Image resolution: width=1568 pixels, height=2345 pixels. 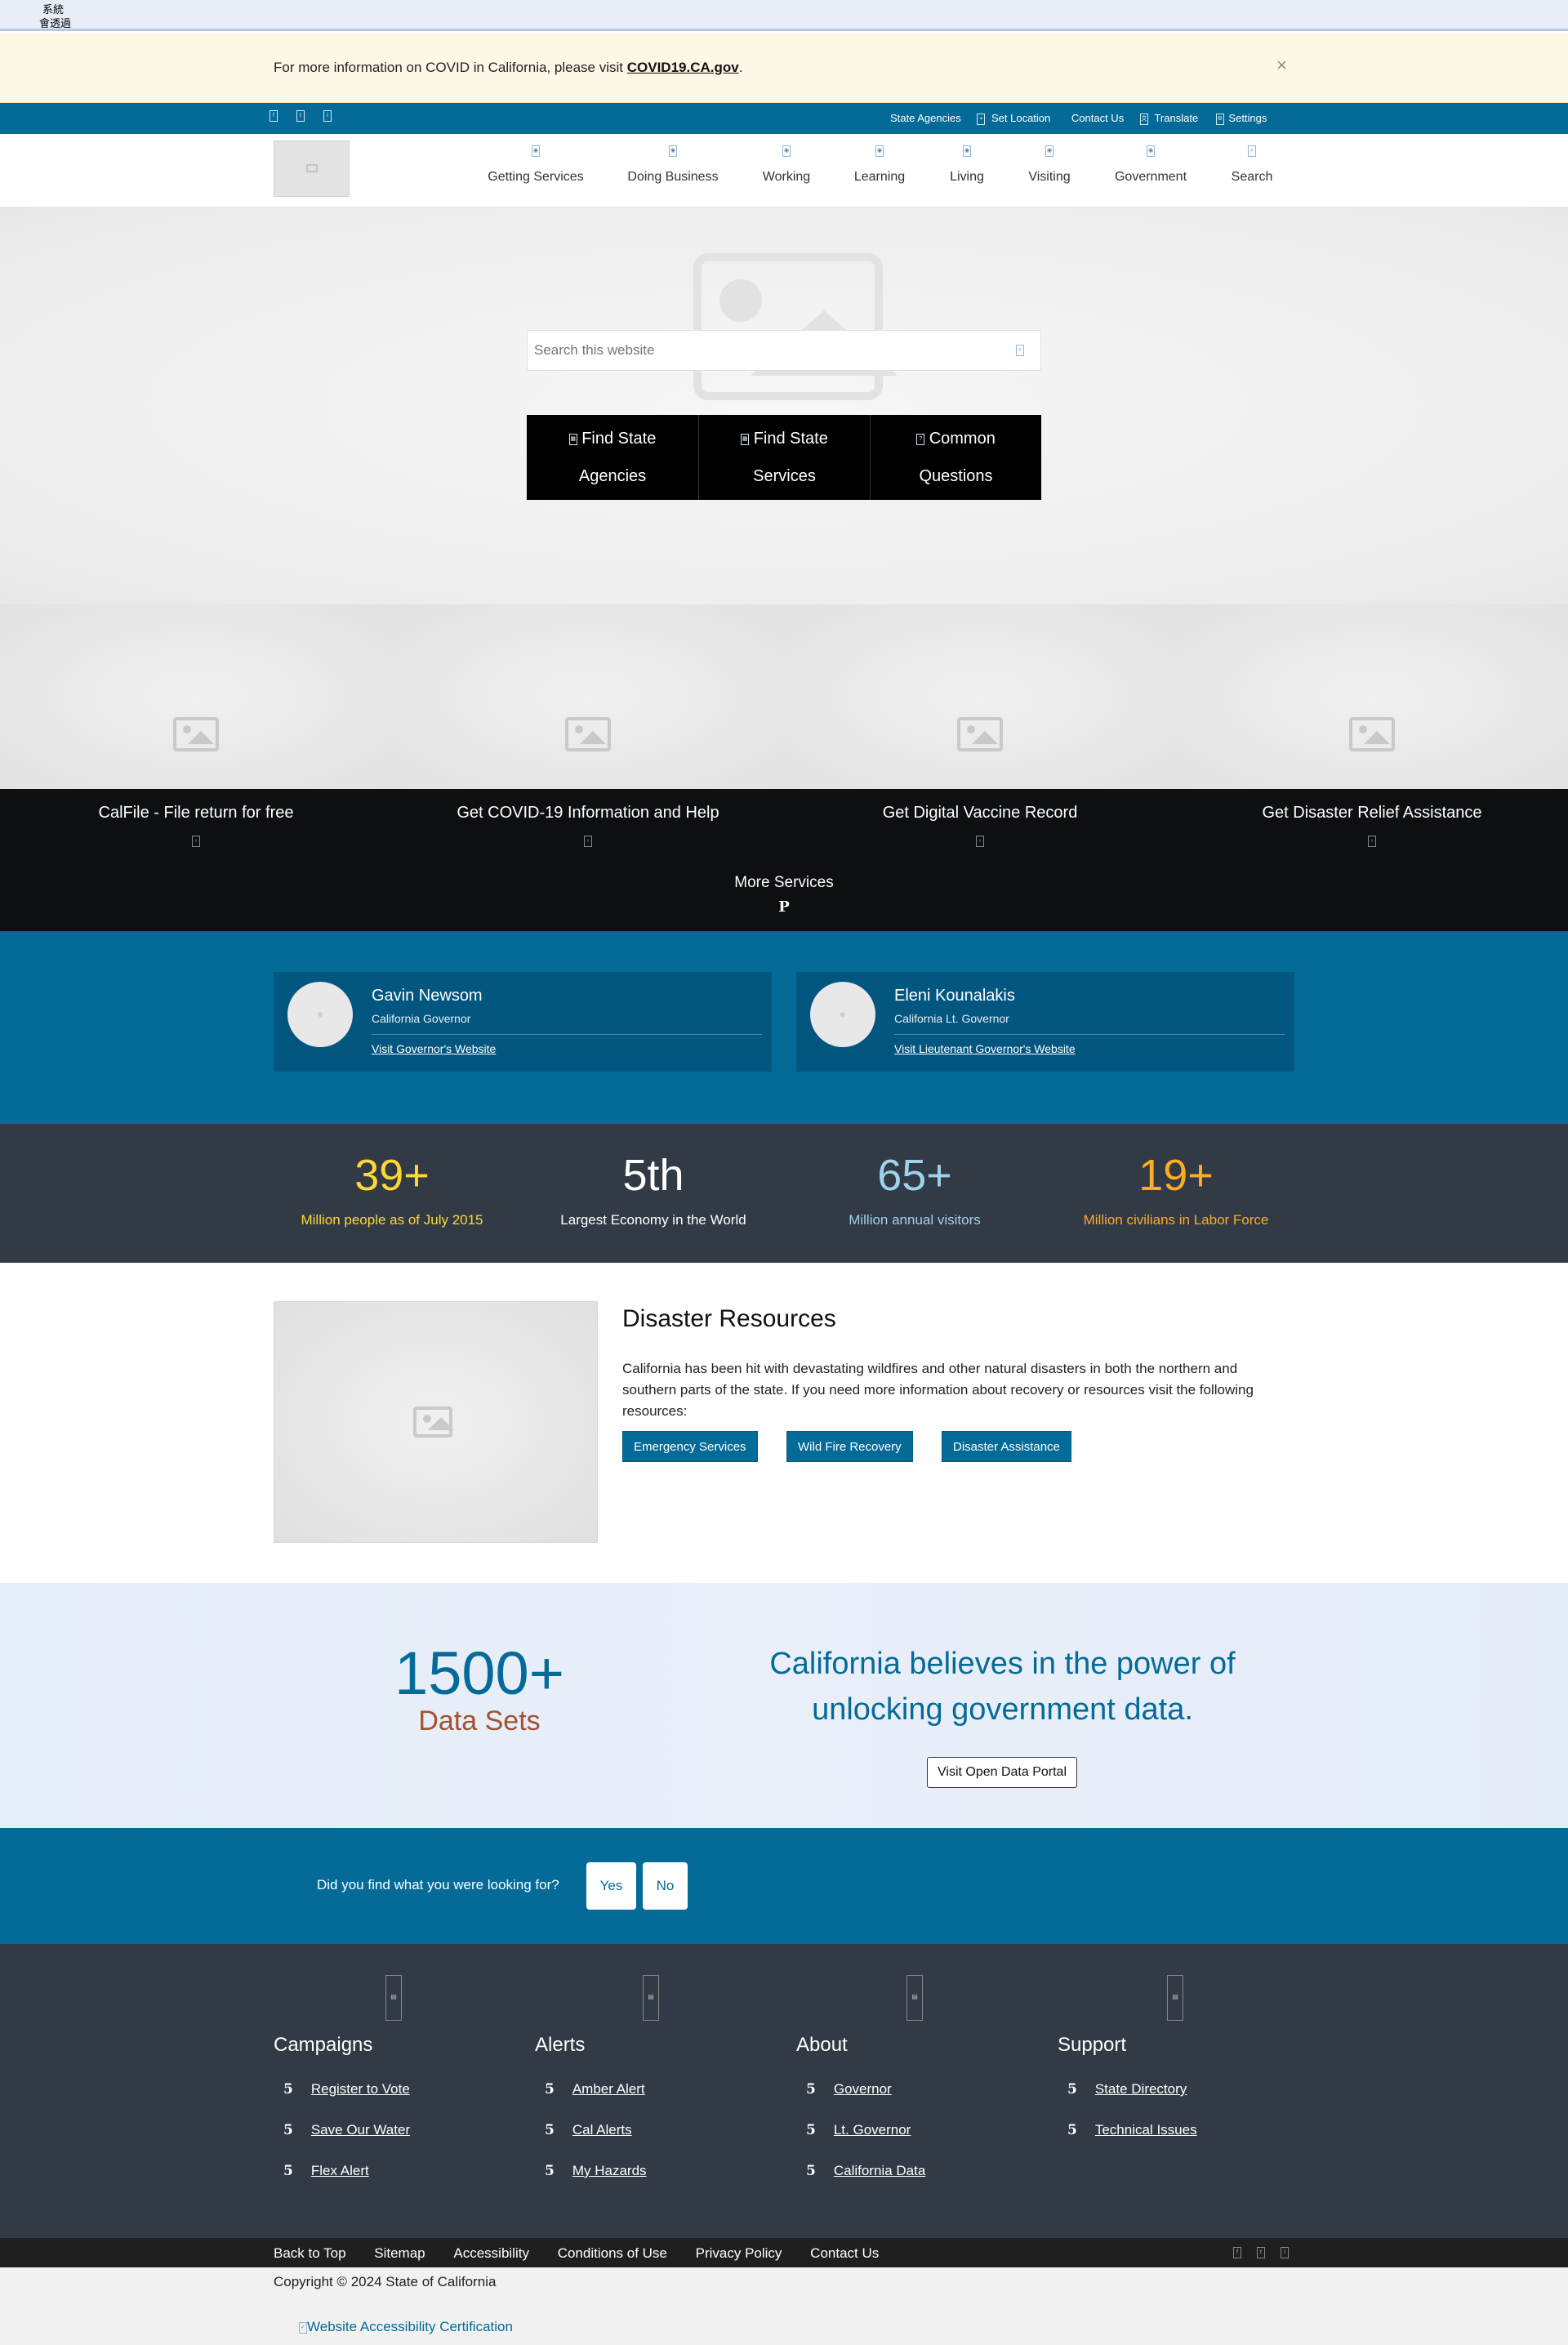 I want to click on nav-item-working: ◉ Working, so click(x=786, y=164).